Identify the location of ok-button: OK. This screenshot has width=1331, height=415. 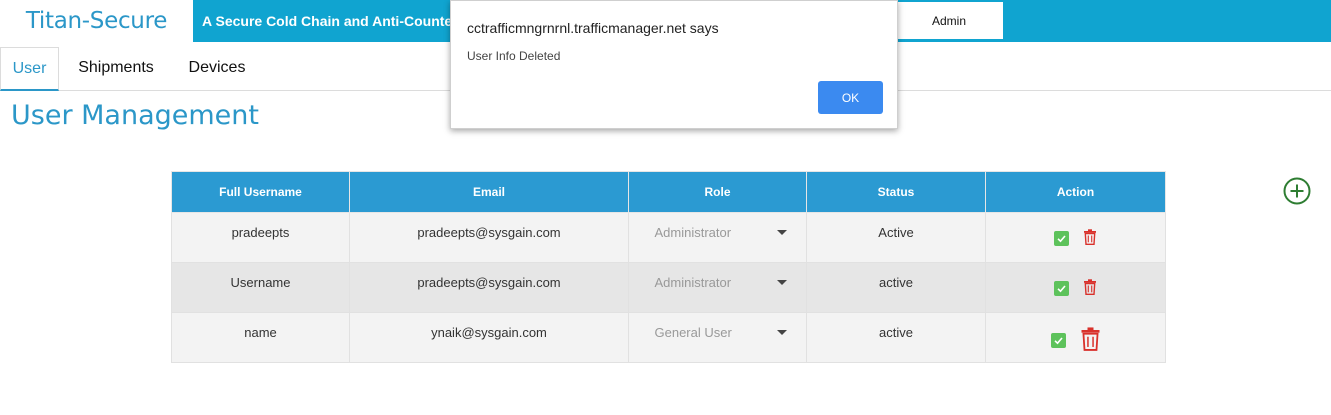
(850, 97).